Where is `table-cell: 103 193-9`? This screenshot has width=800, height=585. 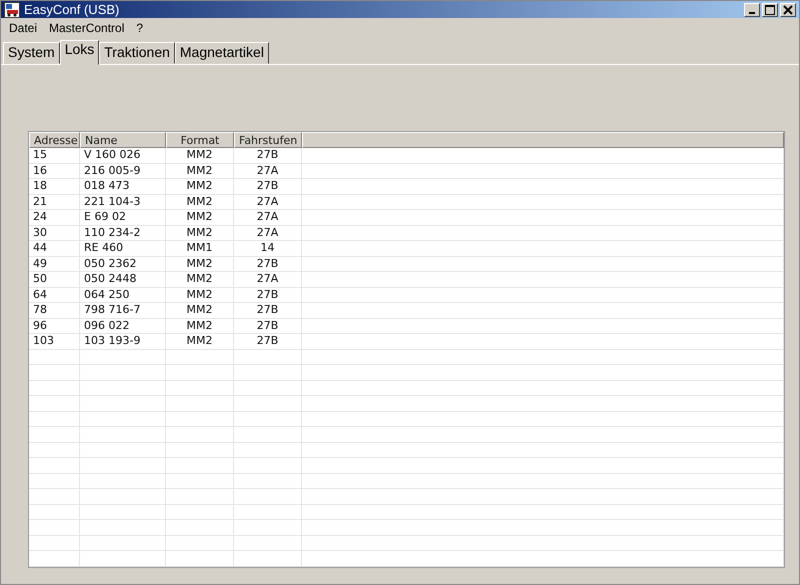 table-cell: 103 193-9 is located at coordinates (123, 341).